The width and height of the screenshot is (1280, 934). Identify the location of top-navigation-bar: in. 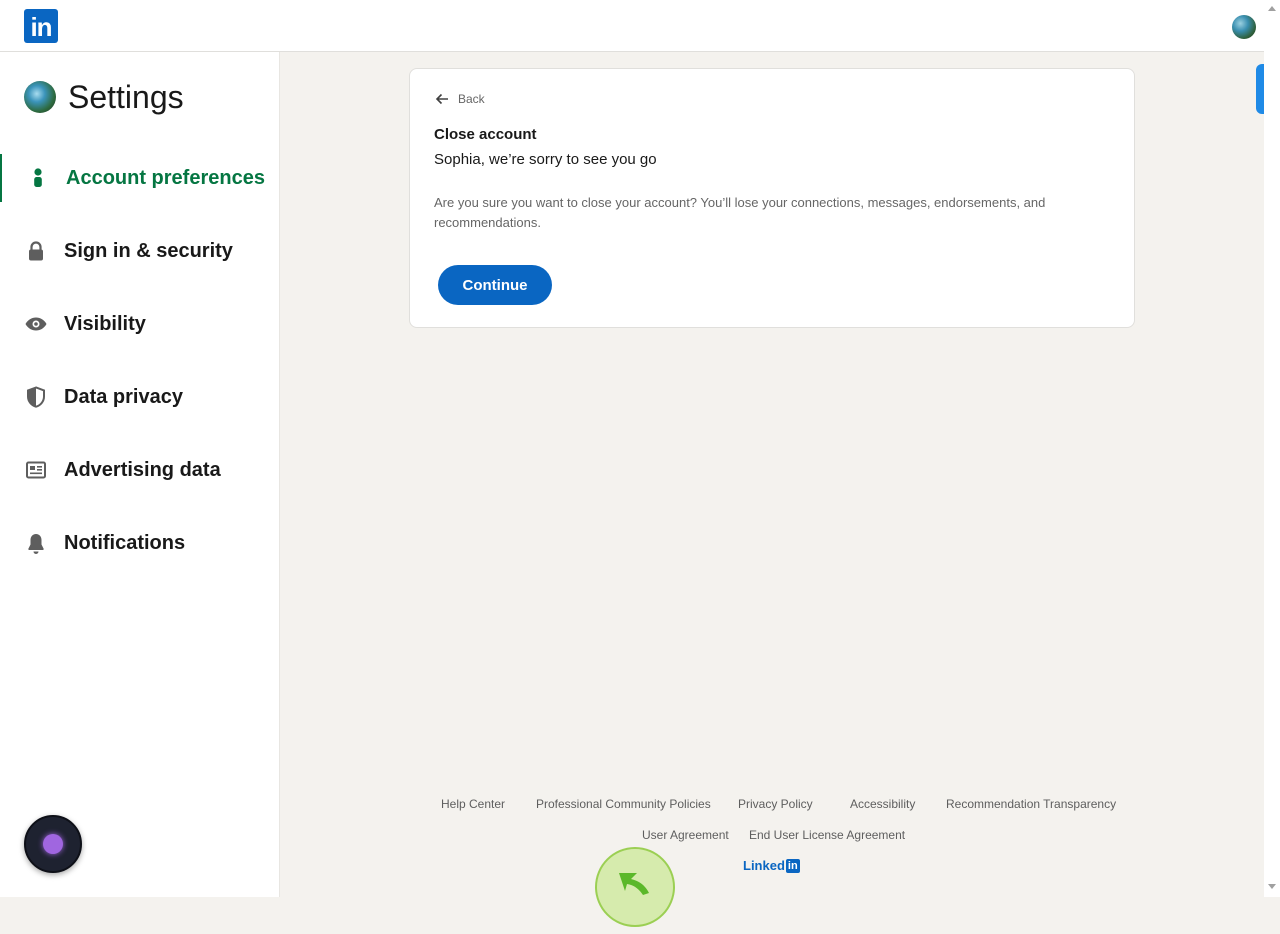
(632, 26).